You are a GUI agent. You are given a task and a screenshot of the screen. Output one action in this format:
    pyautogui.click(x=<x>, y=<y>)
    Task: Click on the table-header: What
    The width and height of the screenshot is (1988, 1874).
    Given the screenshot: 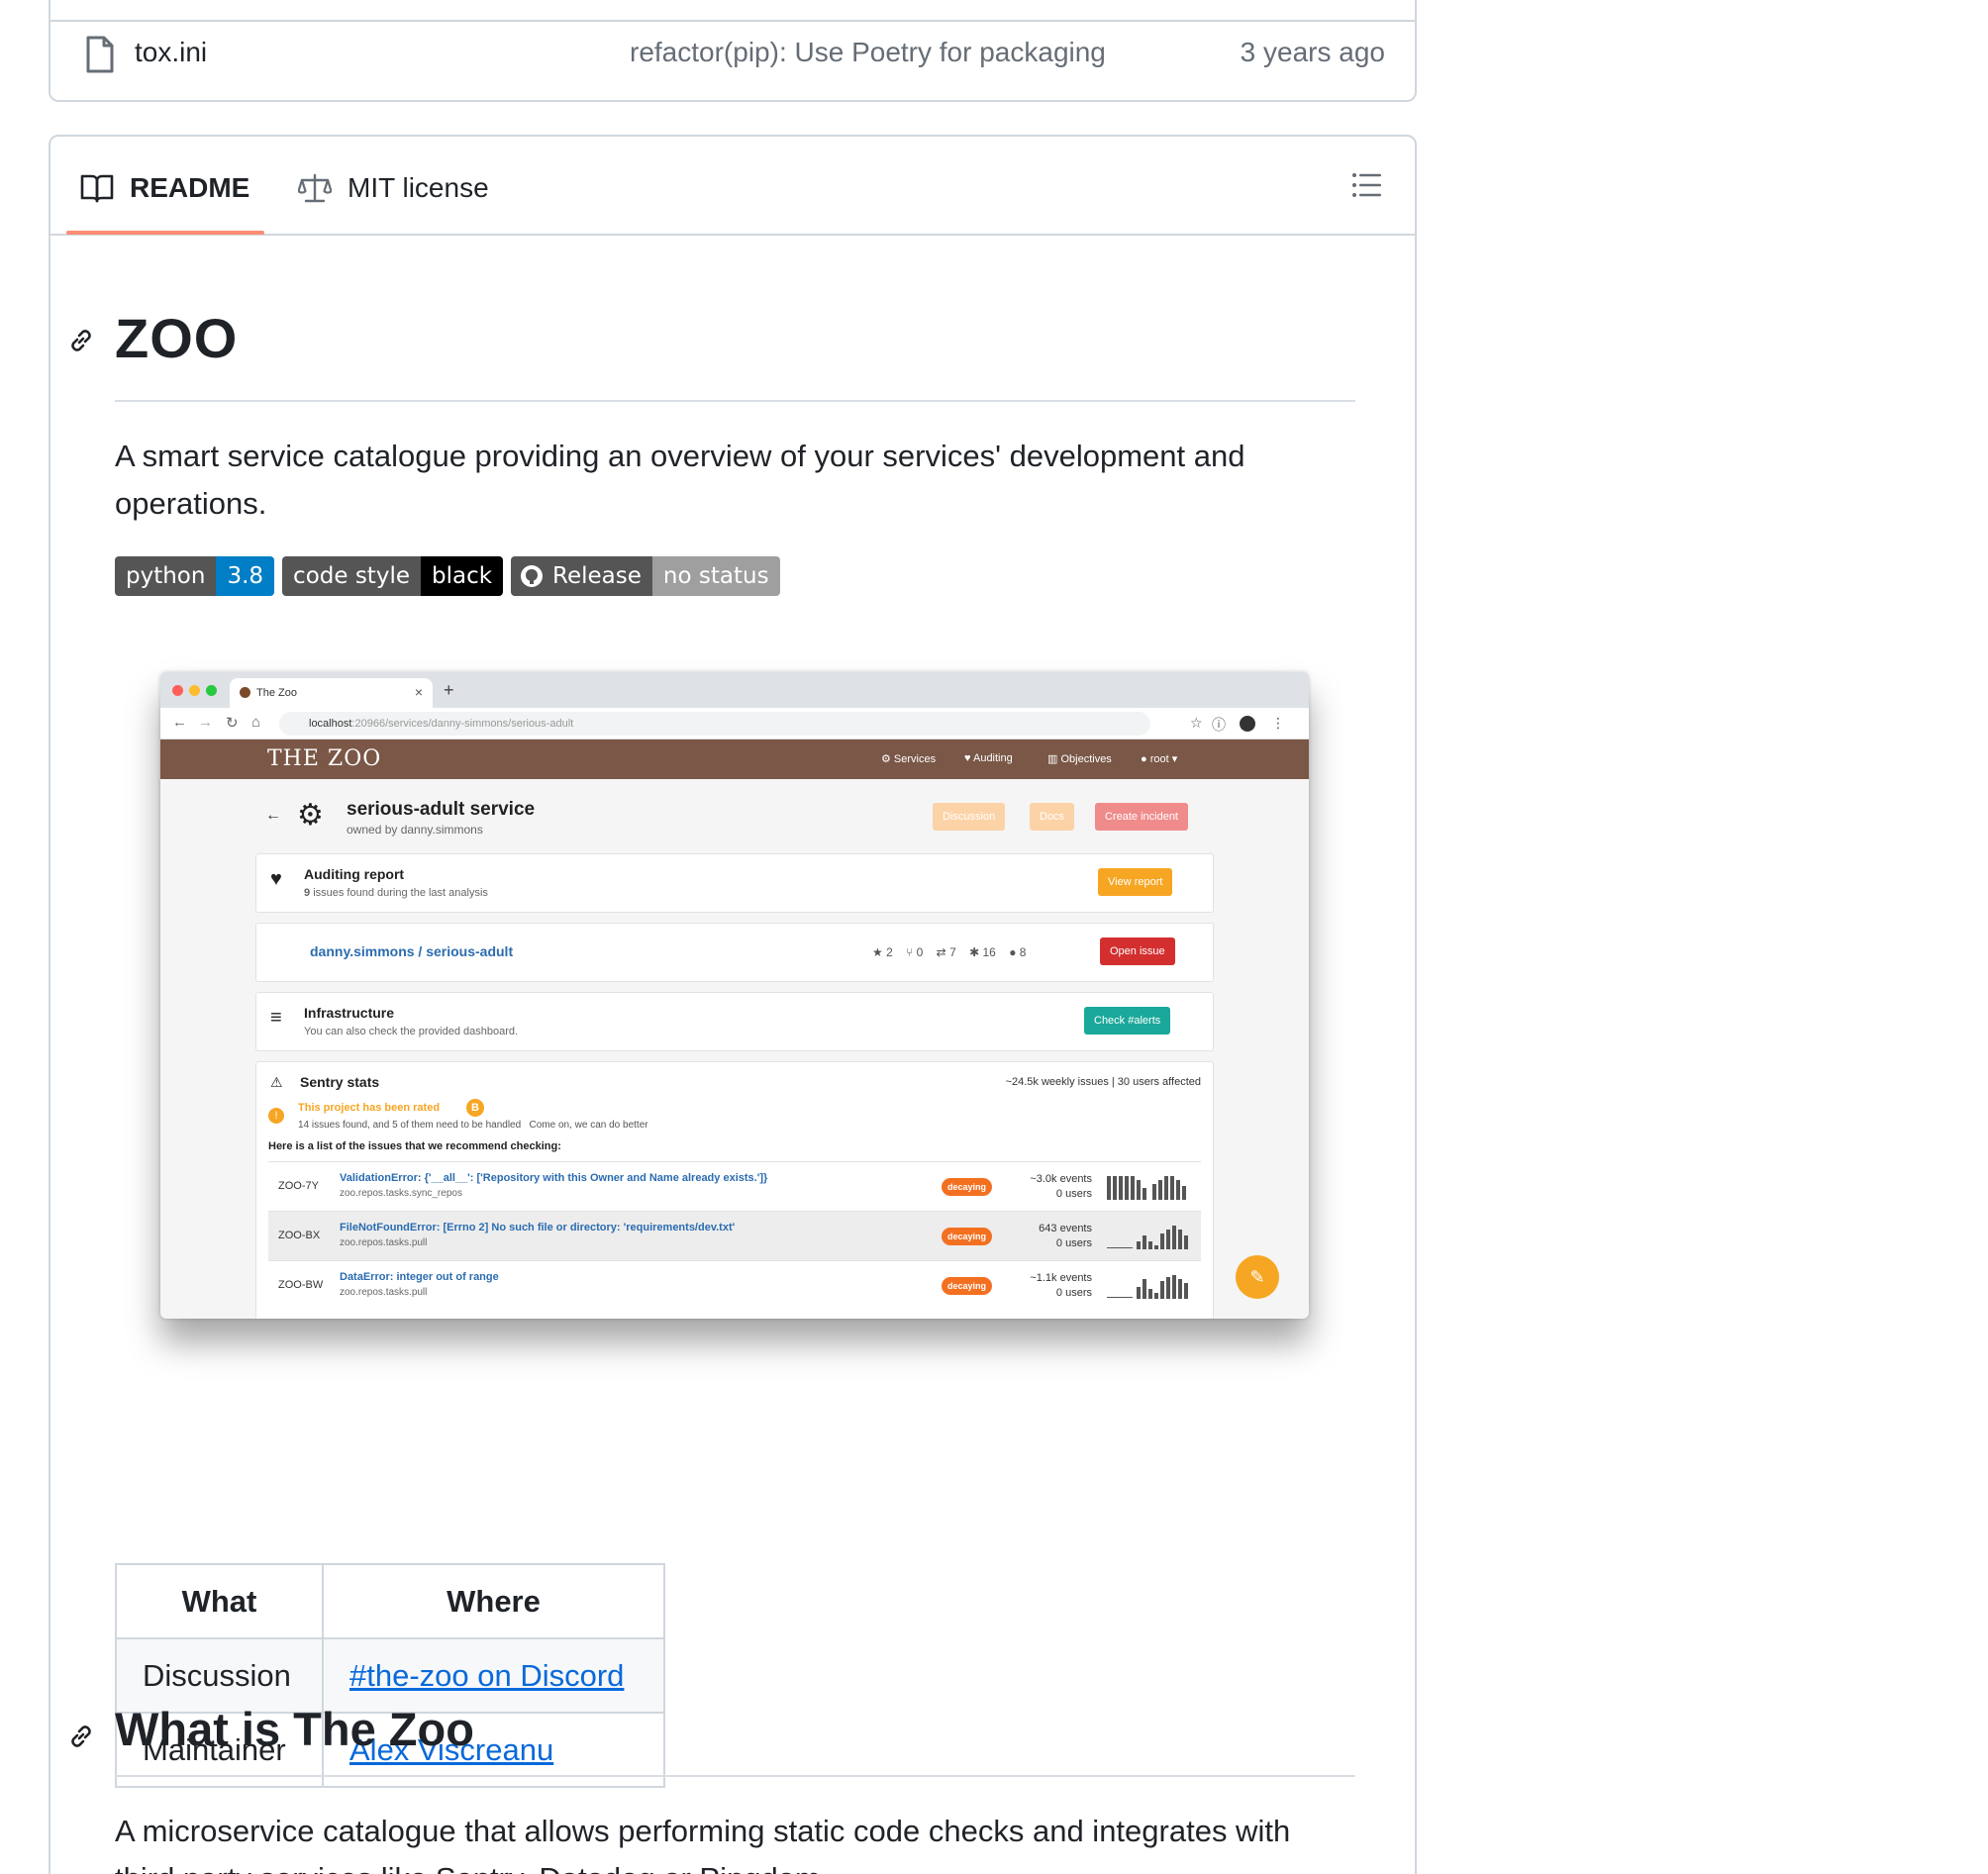 What is the action you would take?
    pyautogui.click(x=219, y=1601)
    